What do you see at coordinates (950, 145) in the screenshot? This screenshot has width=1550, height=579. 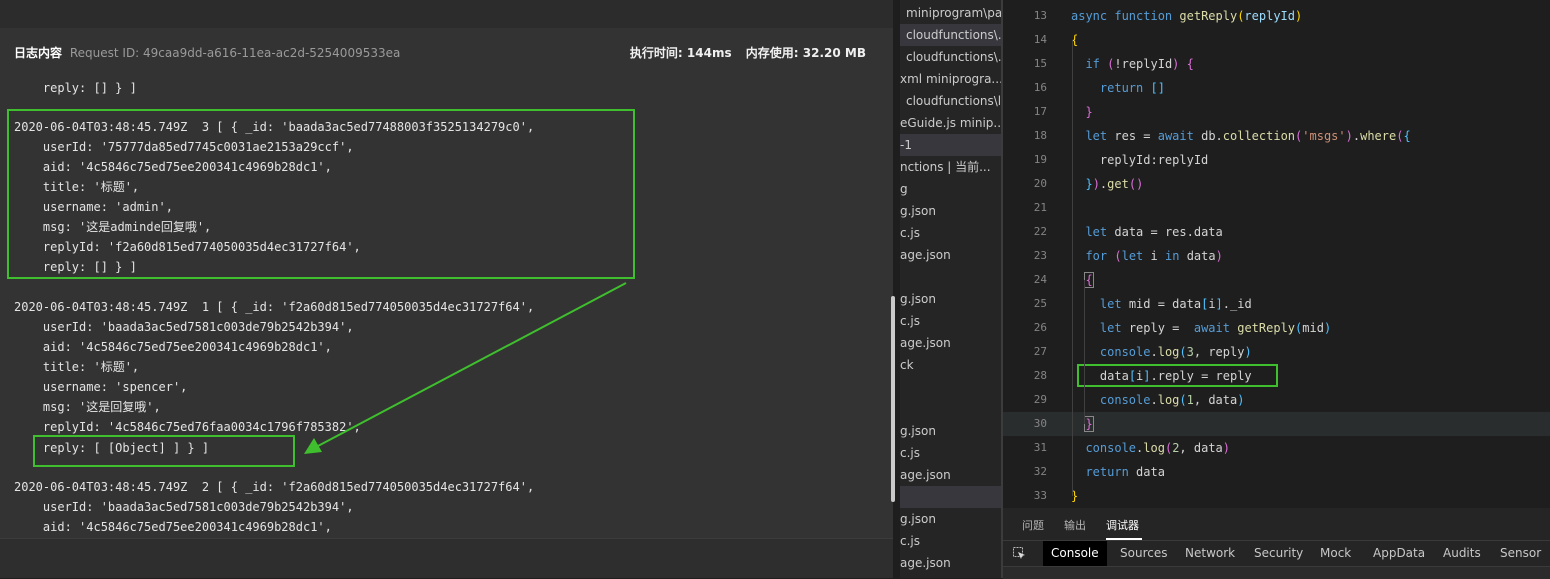 I see `file-item: -1` at bounding box center [950, 145].